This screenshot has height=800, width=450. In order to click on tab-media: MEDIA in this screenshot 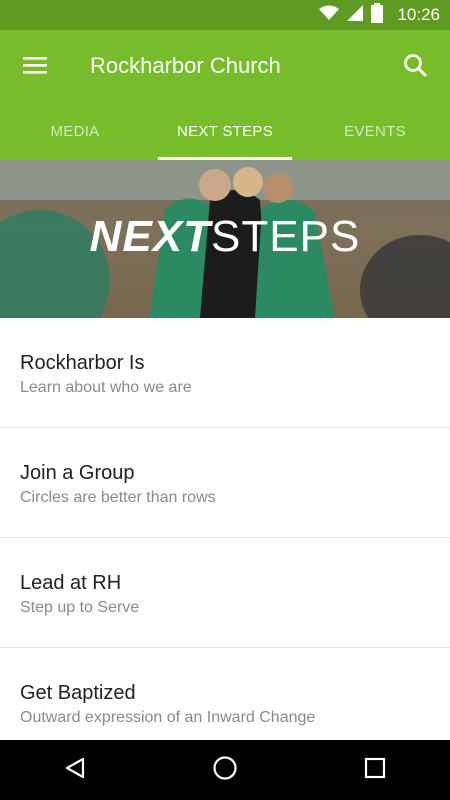, I will do `click(75, 131)`.